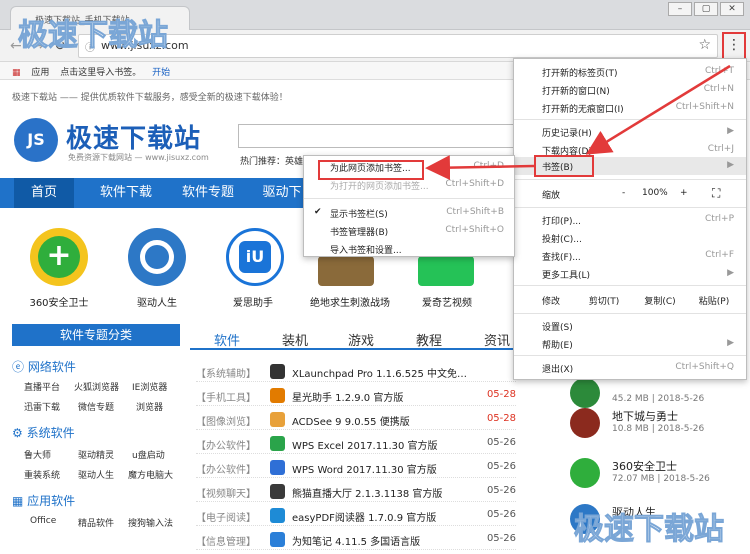  I want to click on watermark-bottom: 极速下载站, so click(649, 530).